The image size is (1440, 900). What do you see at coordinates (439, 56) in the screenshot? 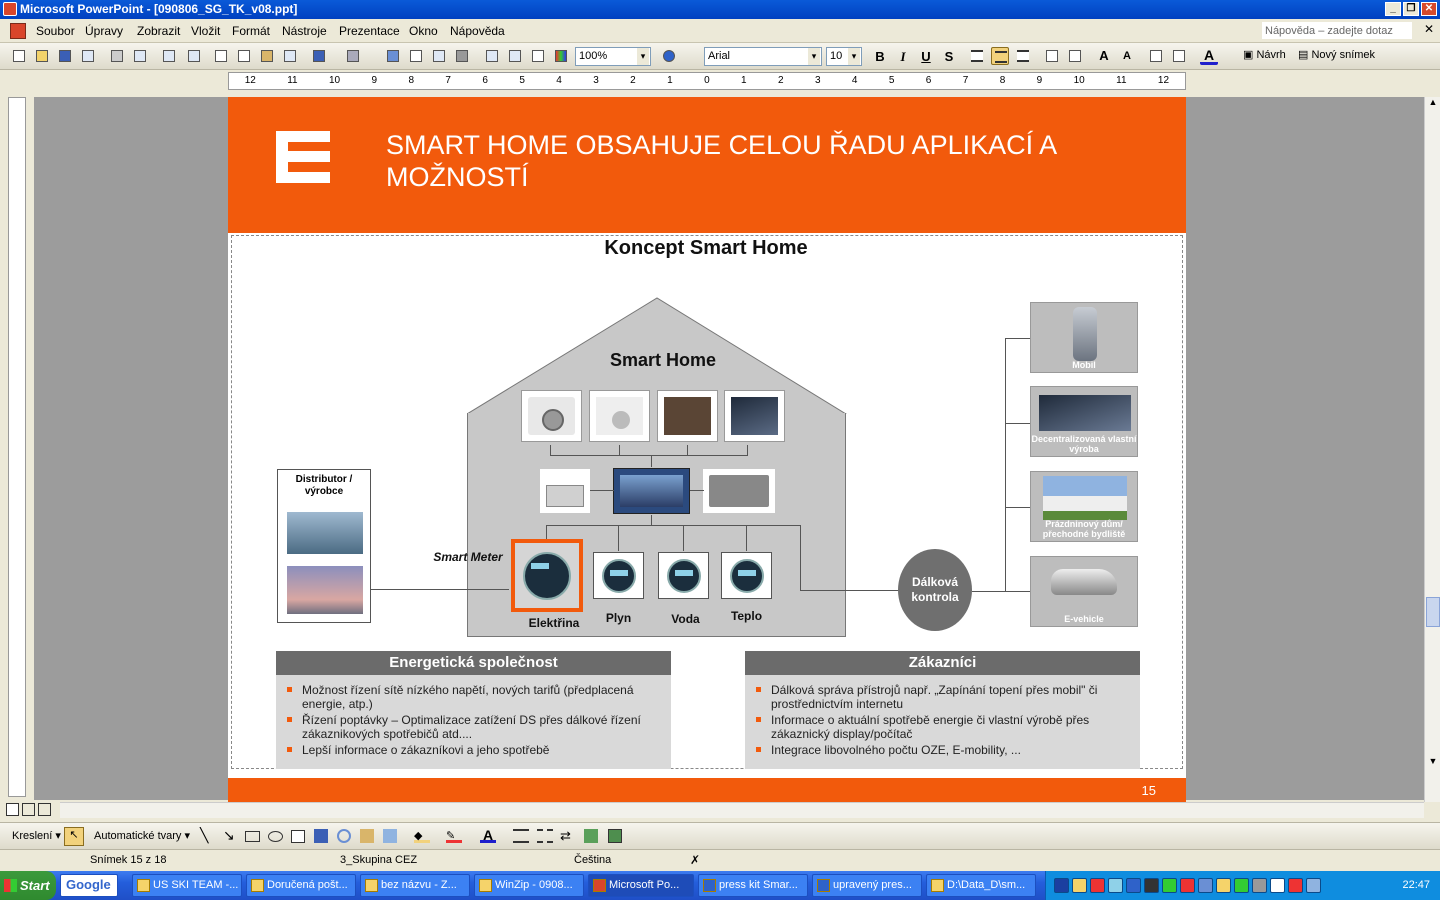
I see `insert-table-icon` at bounding box center [439, 56].